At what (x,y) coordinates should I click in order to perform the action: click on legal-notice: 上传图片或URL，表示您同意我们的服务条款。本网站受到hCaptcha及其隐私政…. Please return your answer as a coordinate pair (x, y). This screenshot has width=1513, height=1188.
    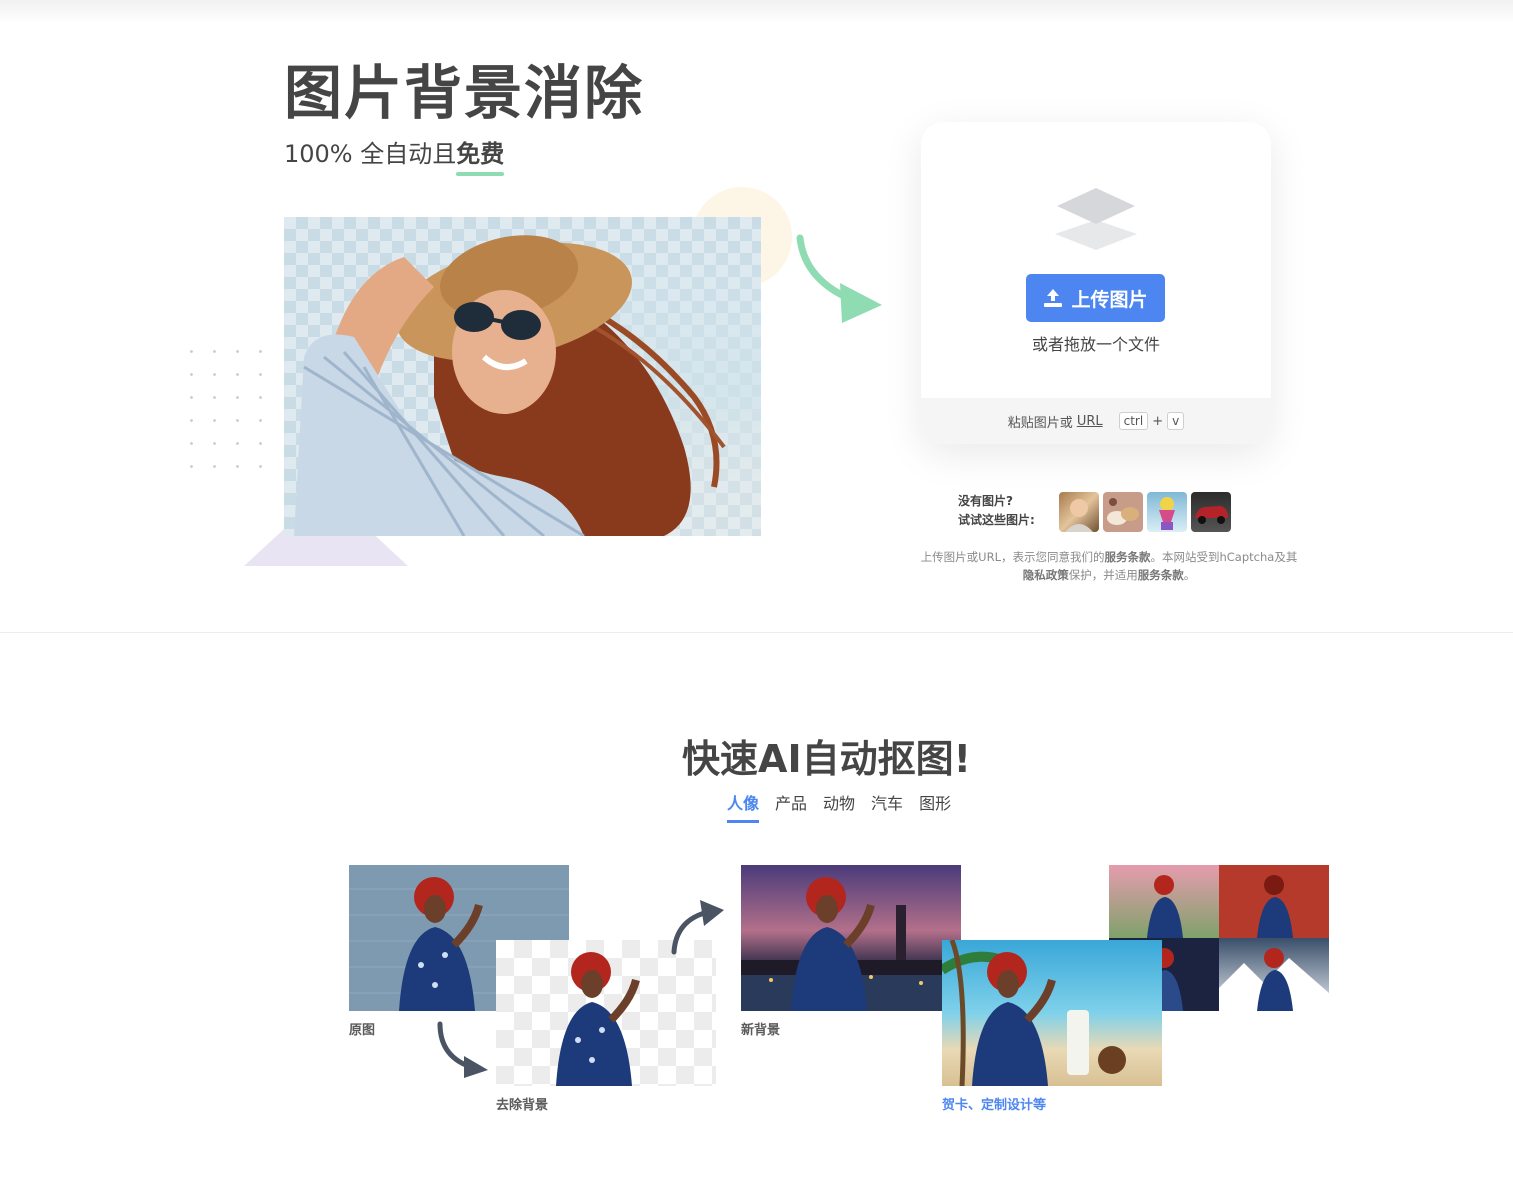
    Looking at the image, I should click on (1109, 566).